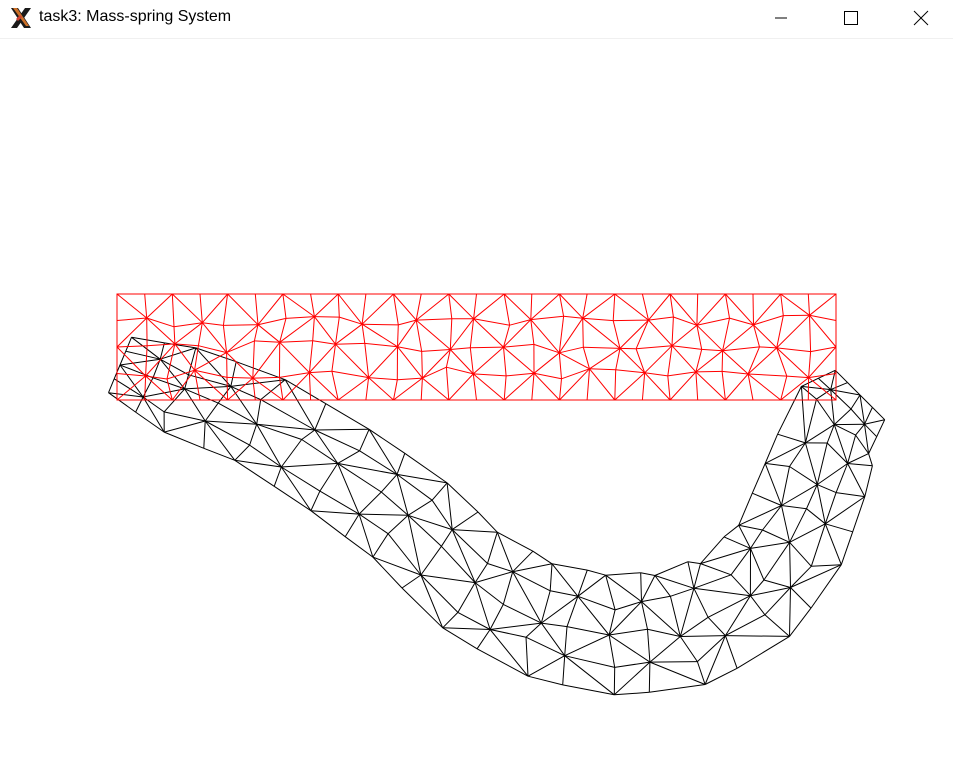  I want to click on minimize-button, so click(781, 18).